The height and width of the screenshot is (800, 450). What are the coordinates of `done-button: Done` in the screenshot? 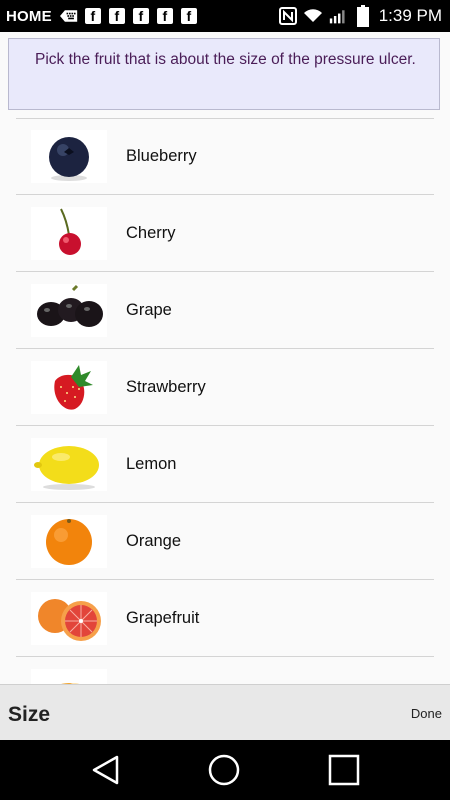 It's located at (426, 713).